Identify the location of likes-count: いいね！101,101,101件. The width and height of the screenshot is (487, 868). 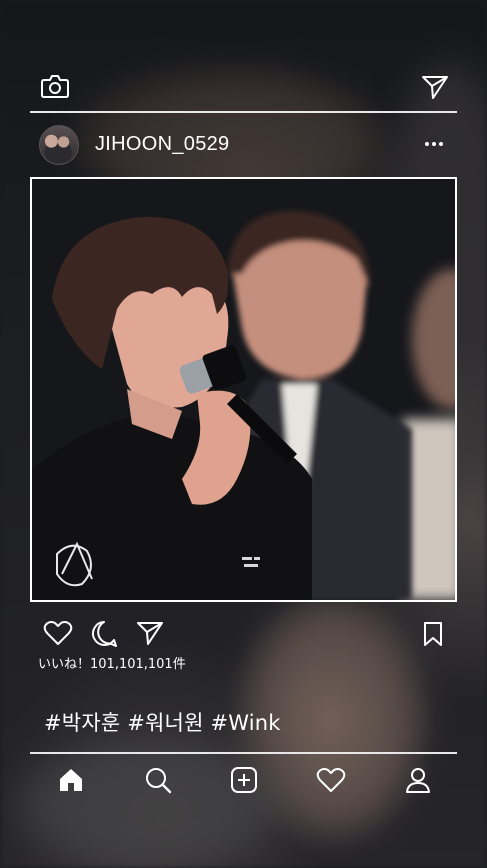
(112, 662).